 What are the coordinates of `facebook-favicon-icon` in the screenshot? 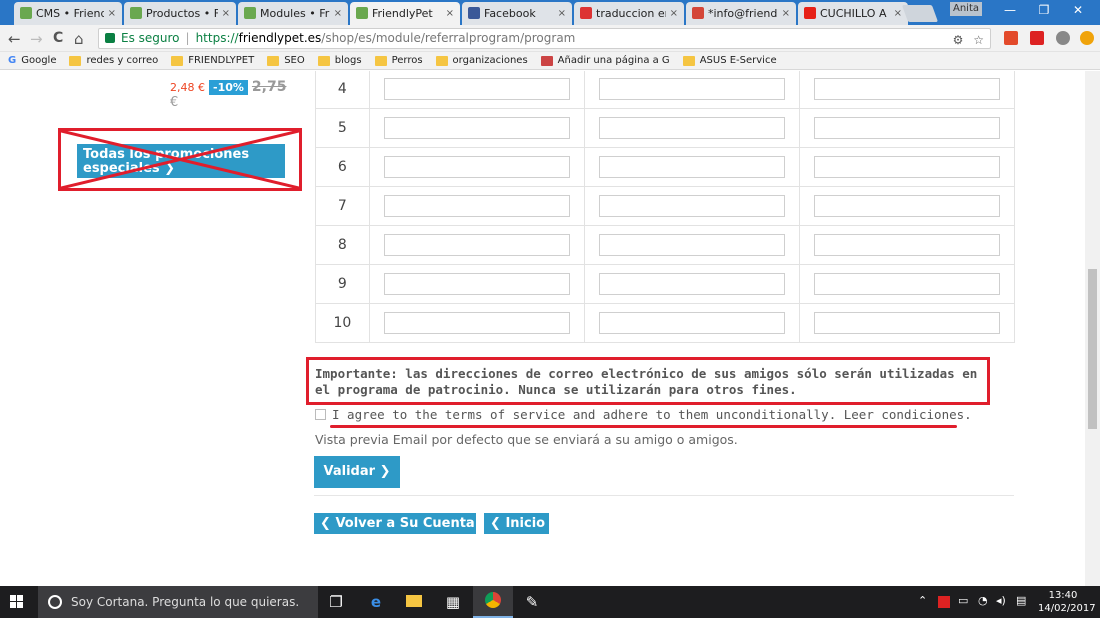 It's located at (474, 13).